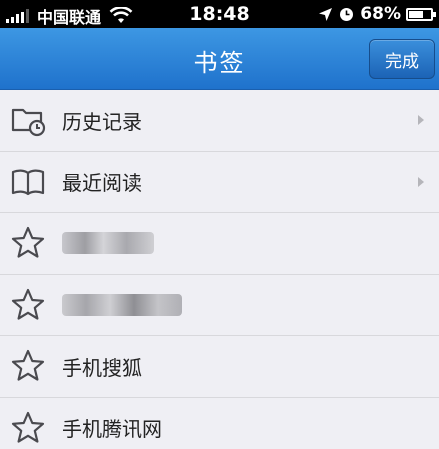  I want to click on status-bar: 中国联通 18:48 68%, so click(219, 14).